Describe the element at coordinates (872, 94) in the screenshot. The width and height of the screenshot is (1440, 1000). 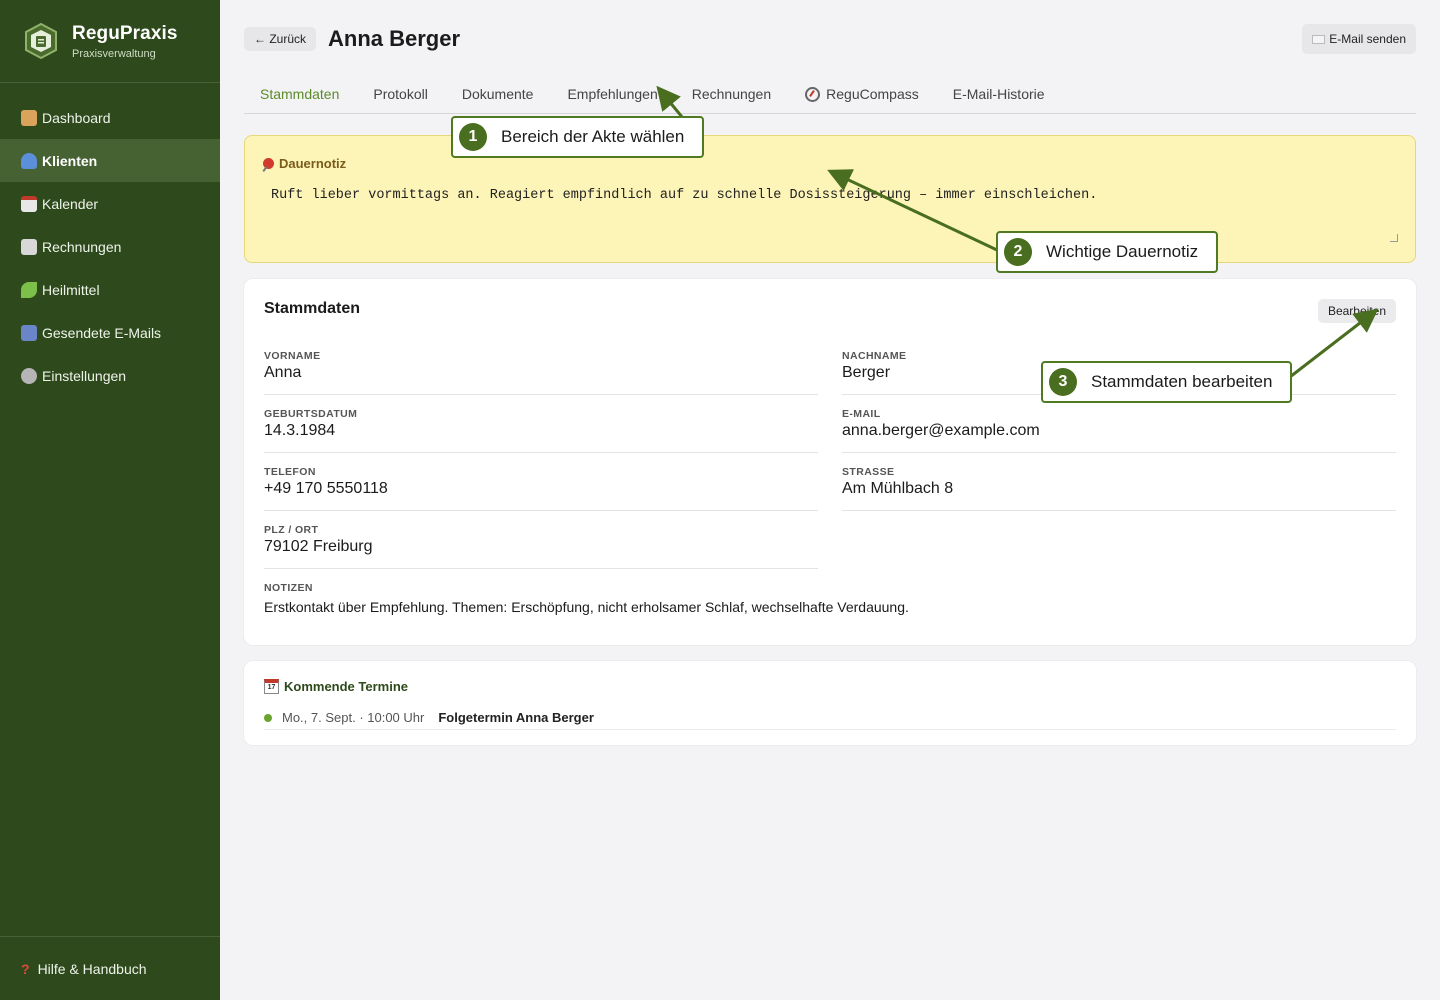
I see `tab-label: ReguCompass` at that location.